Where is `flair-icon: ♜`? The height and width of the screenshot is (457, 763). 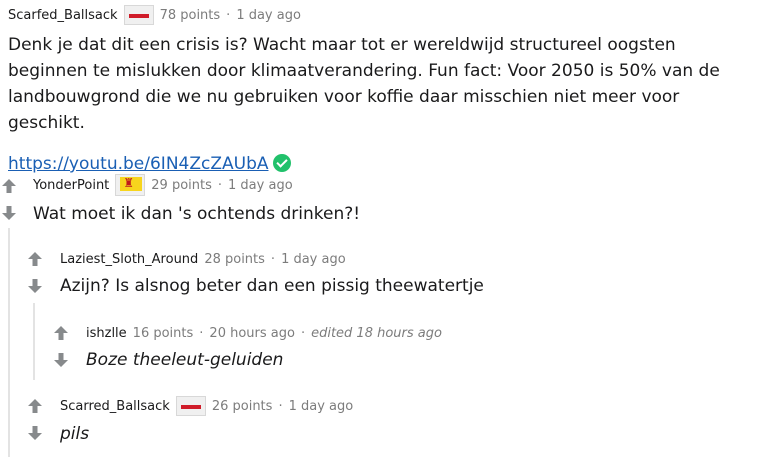
flair-icon: ♜ is located at coordinates (130, 185).